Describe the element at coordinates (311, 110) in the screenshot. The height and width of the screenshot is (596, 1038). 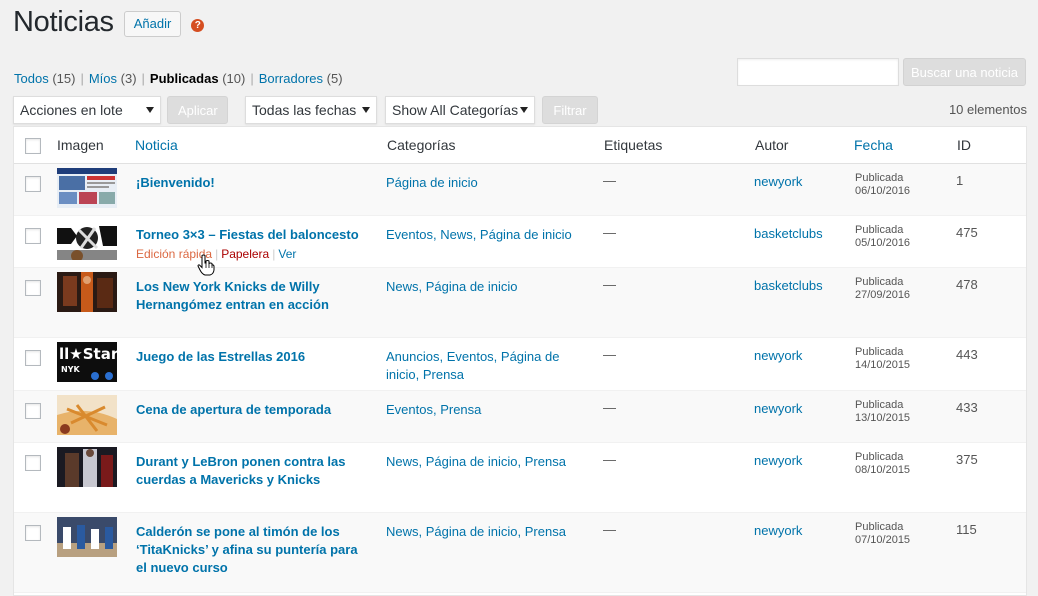
I see `date-filter-select: Todas las fechas` at that location.